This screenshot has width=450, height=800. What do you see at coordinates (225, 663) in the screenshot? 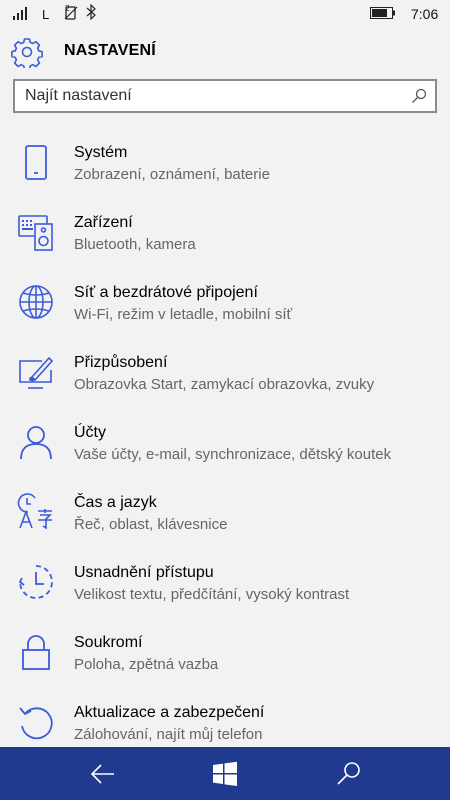
I see `settings-item-privacy: Soukromí Poloha, zpětná vazba` at bounding box center [225, 663].